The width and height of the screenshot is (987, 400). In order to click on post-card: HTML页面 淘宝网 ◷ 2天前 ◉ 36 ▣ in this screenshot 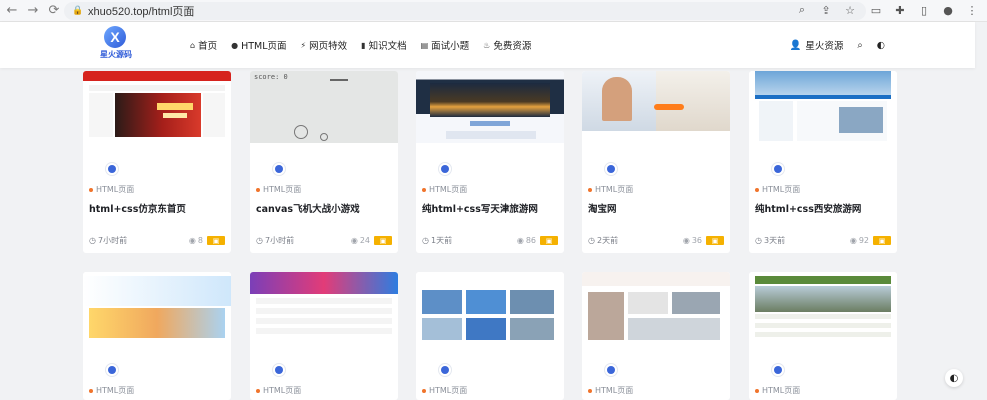, I will do `click(656, 162)`.